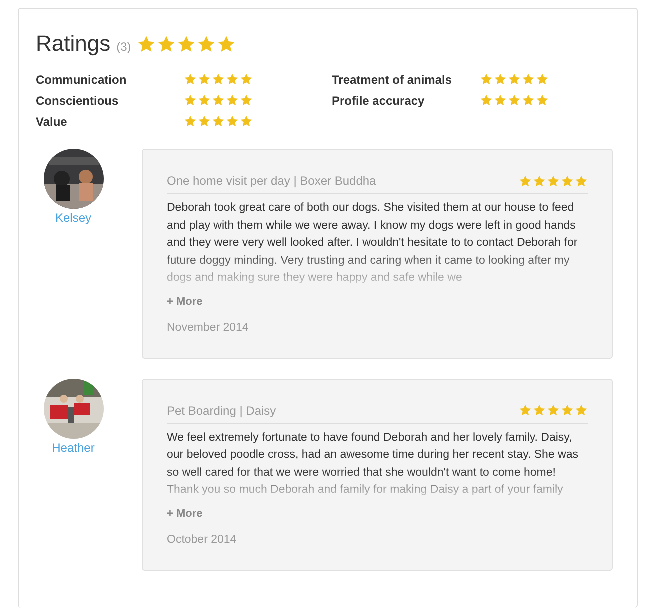  What do you see at coordinates (52, 122) in the screenshot?
I see `category-label: Value` at bounding box center [52, 122].